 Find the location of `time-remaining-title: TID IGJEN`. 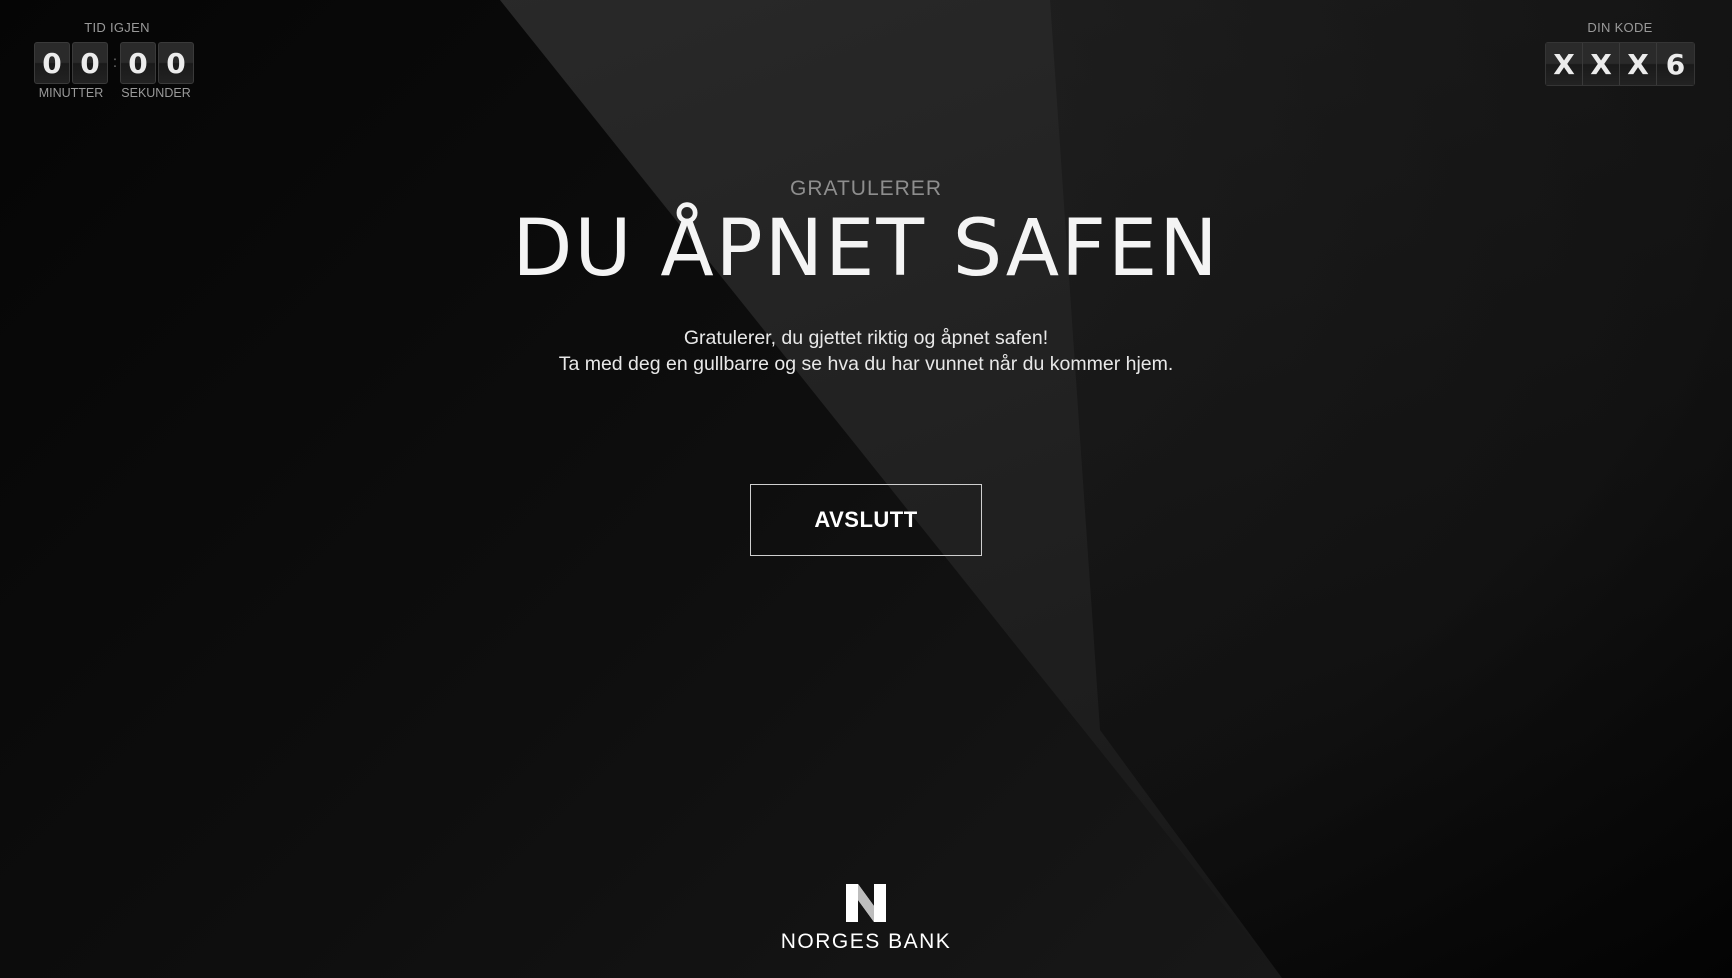

time-remaining-title: TID IGJEN is located at coordinates (117, 27).